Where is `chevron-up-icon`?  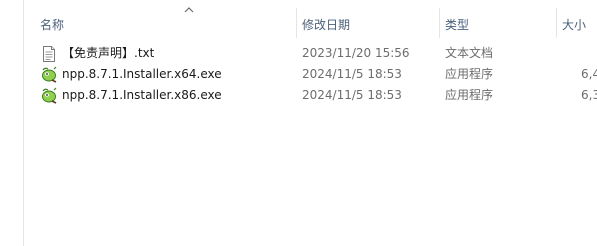
chevron-up-icon is located at coordinates (189, 10).